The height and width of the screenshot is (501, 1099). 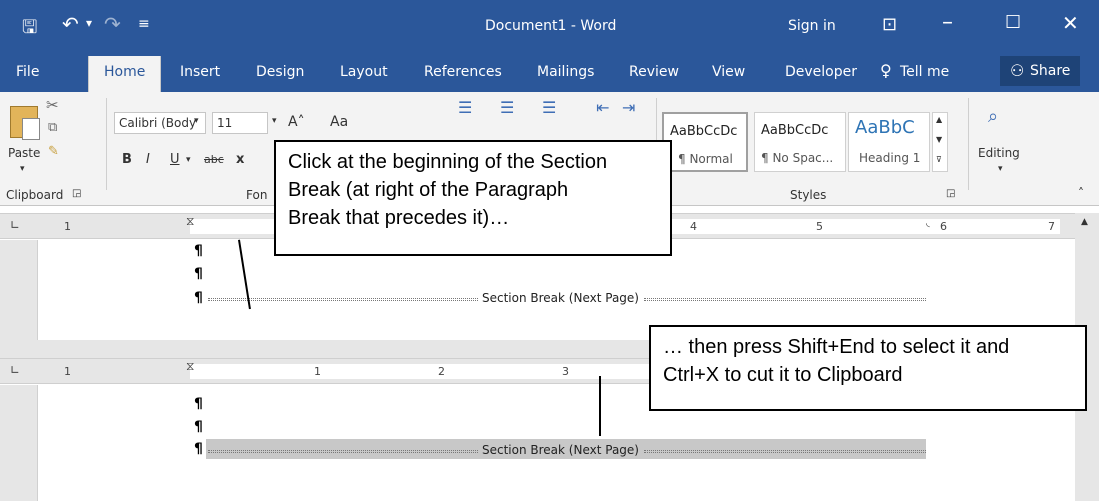 I want to click on styles-scroll: ▲ ▼ ⊽, so click(x=940, y=142).